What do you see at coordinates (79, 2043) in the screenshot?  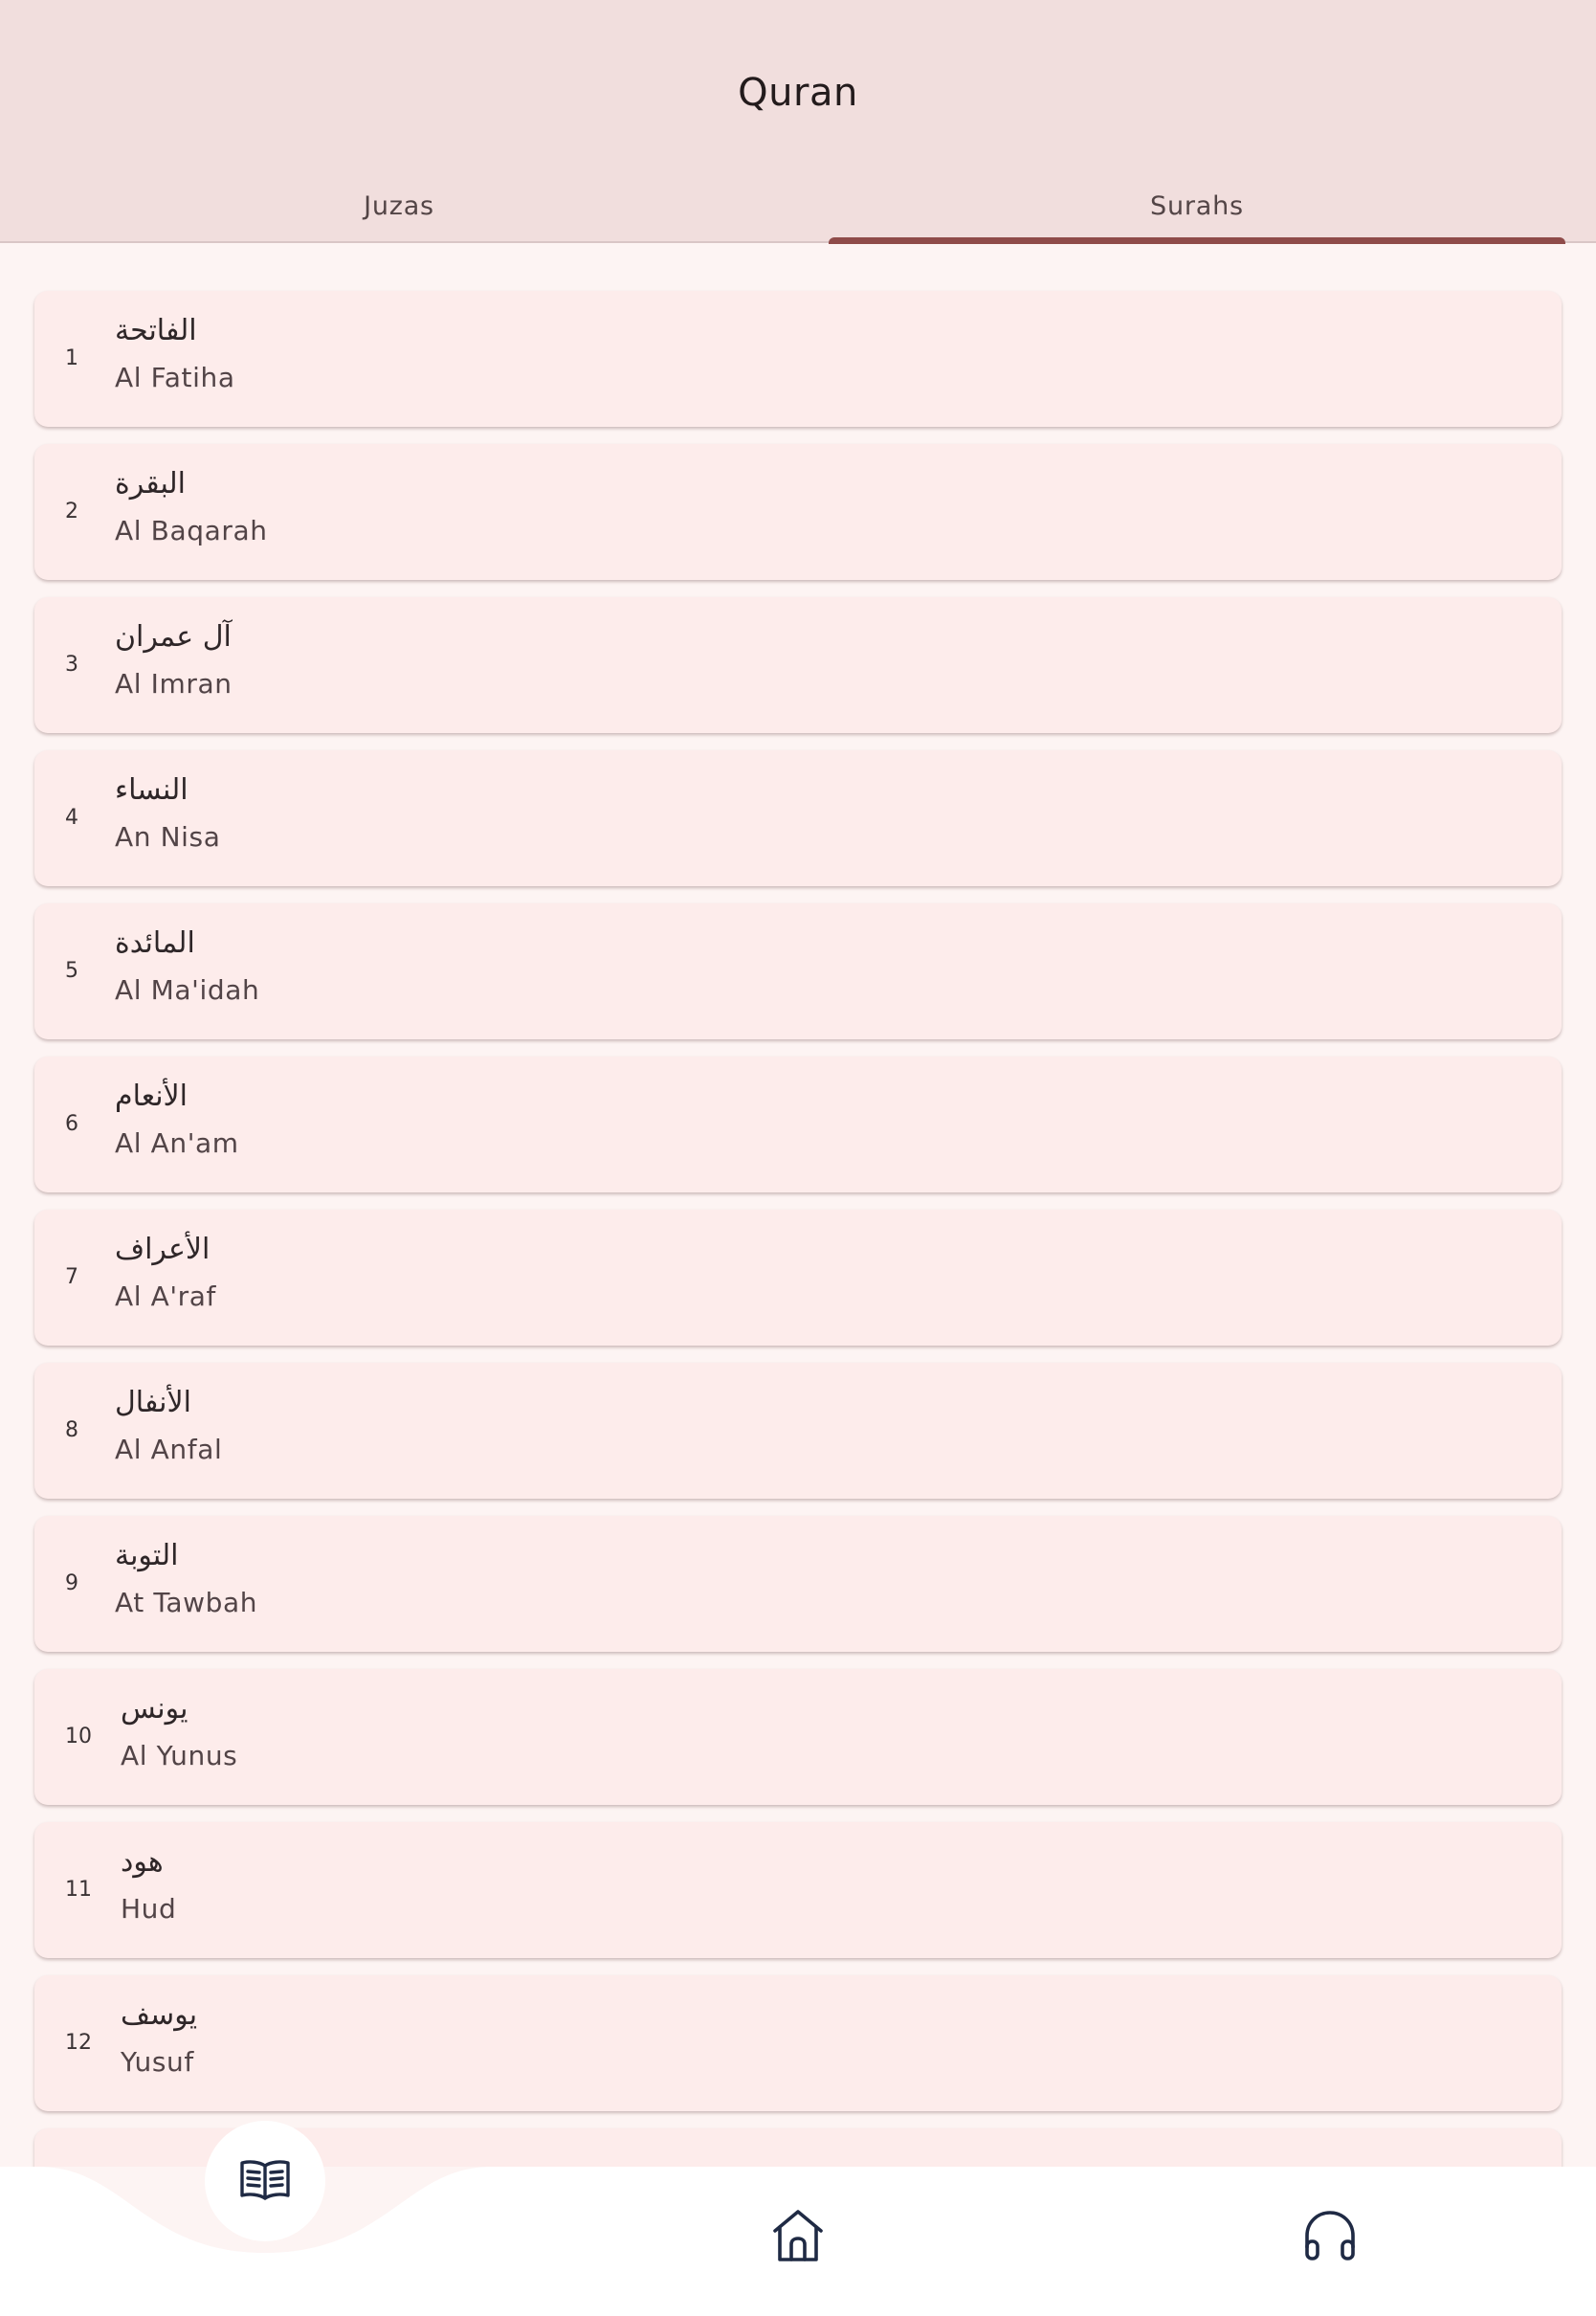 I see `surah-number: 12` at bounding box center [79, 2043].